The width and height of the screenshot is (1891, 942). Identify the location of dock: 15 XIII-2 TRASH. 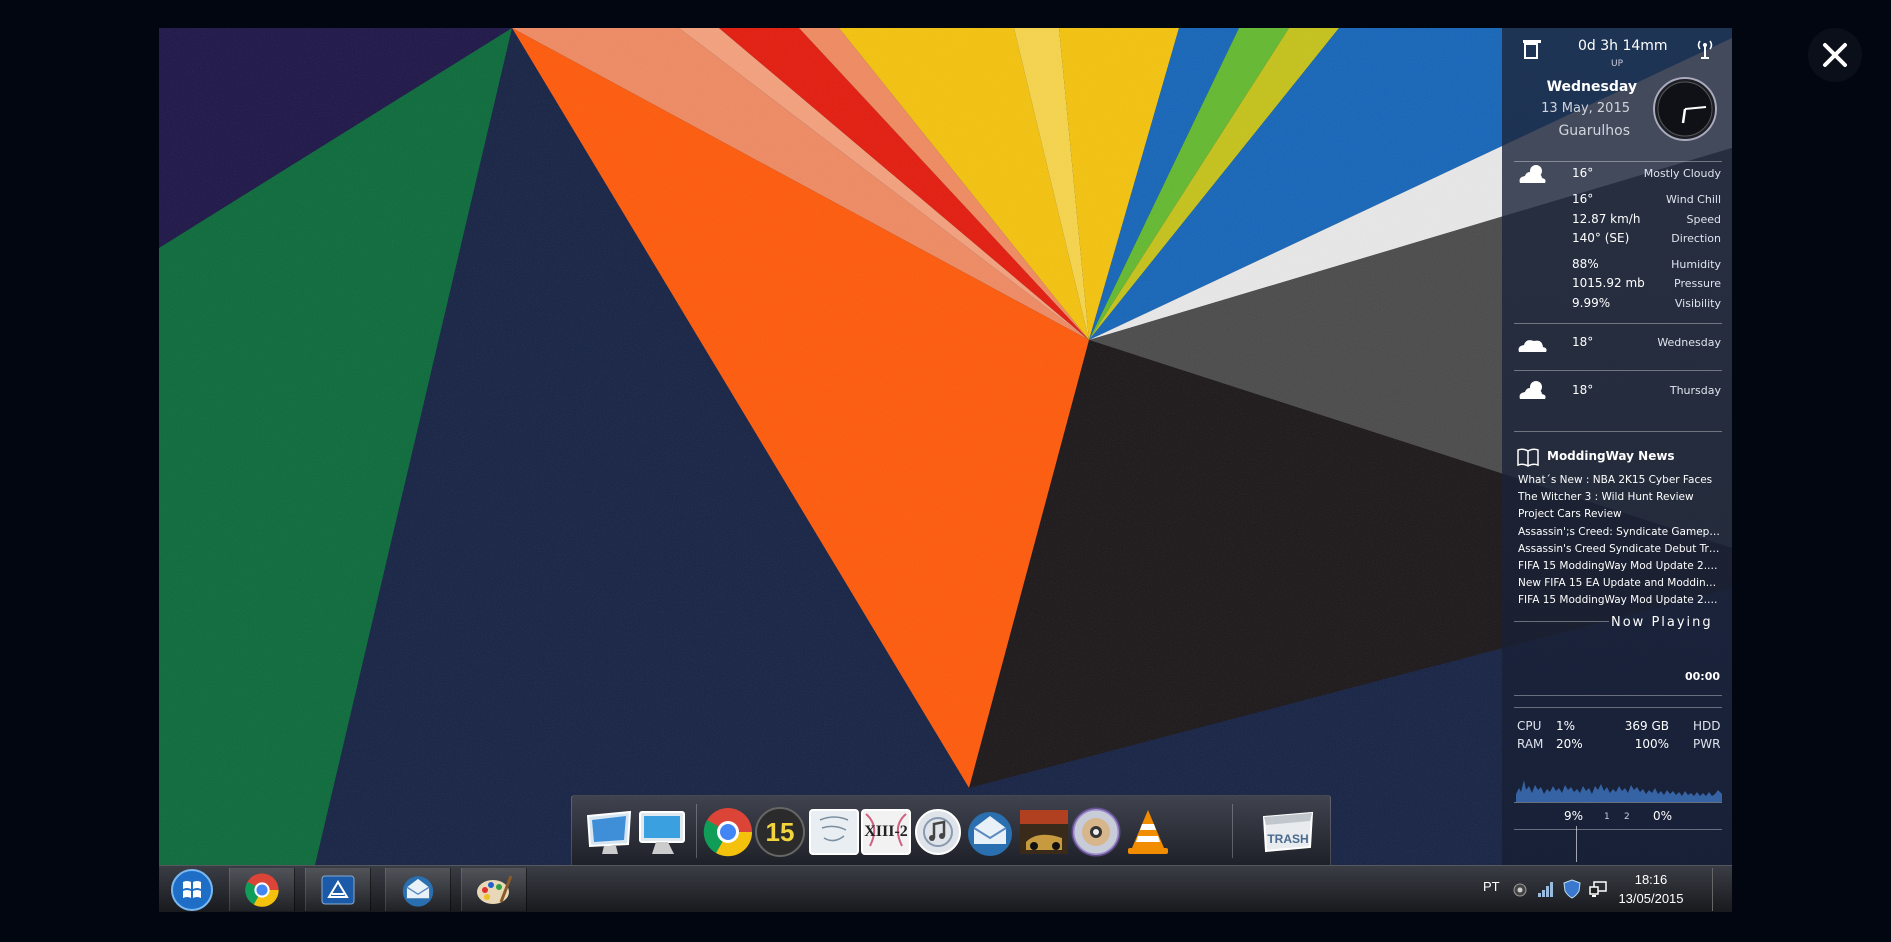
(951, 831).